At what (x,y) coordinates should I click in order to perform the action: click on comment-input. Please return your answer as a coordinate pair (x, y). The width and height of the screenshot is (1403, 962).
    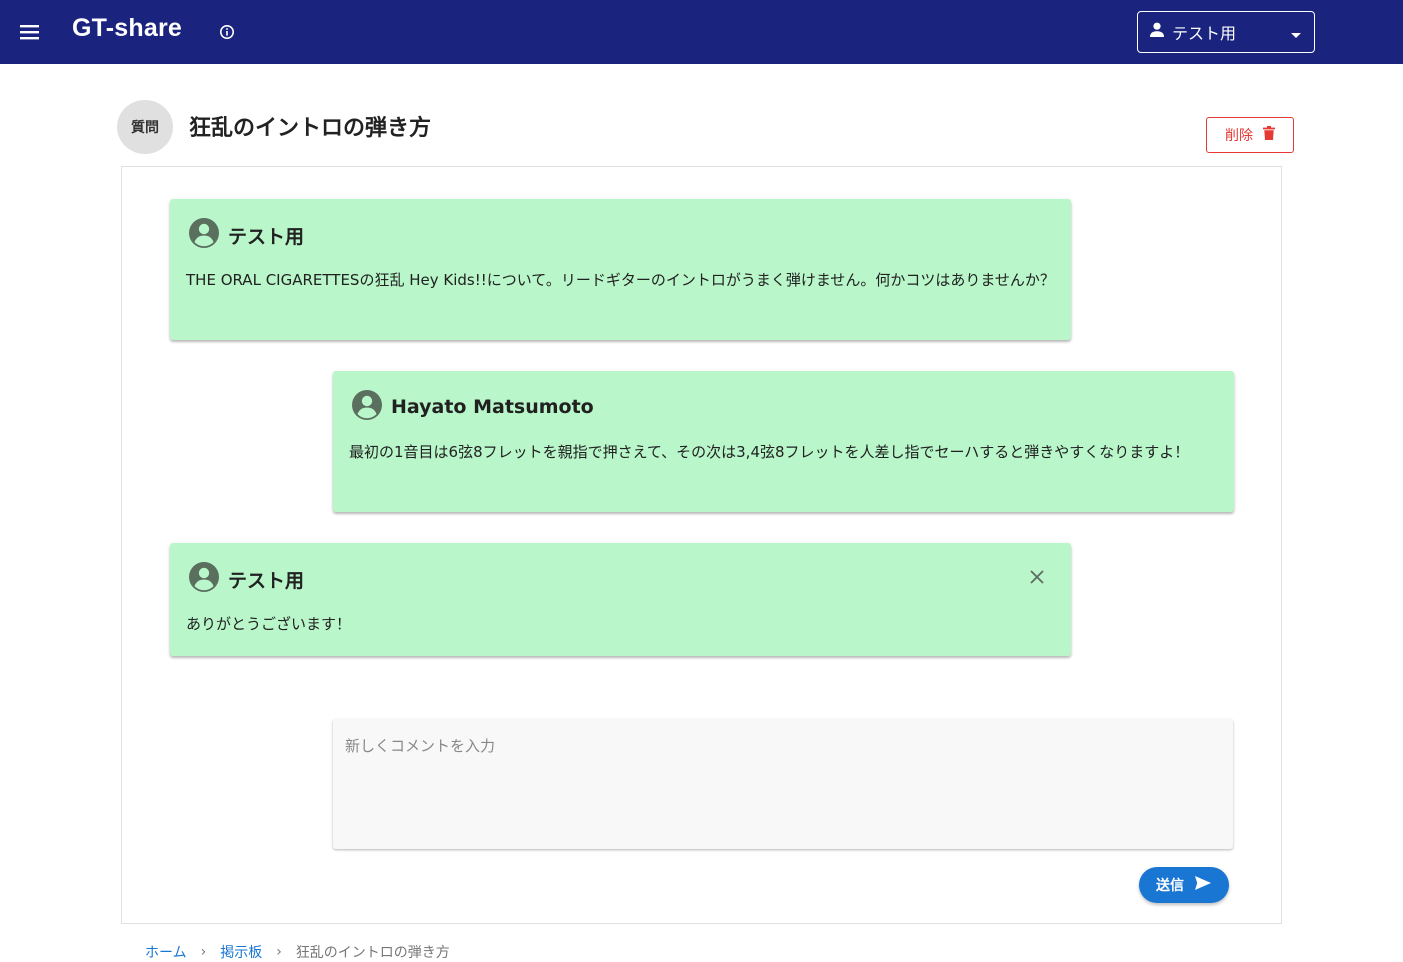
    Looking at the image, I should click on (783, 784).